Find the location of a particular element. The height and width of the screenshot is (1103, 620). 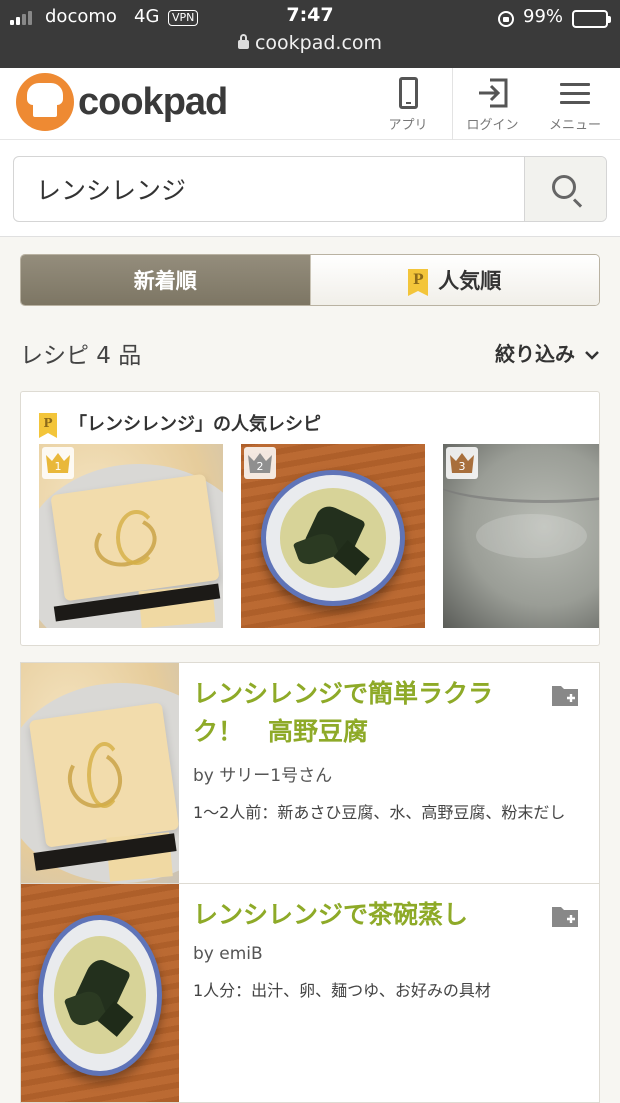

battery-percent: 99% is located at coordinates (543, 16).